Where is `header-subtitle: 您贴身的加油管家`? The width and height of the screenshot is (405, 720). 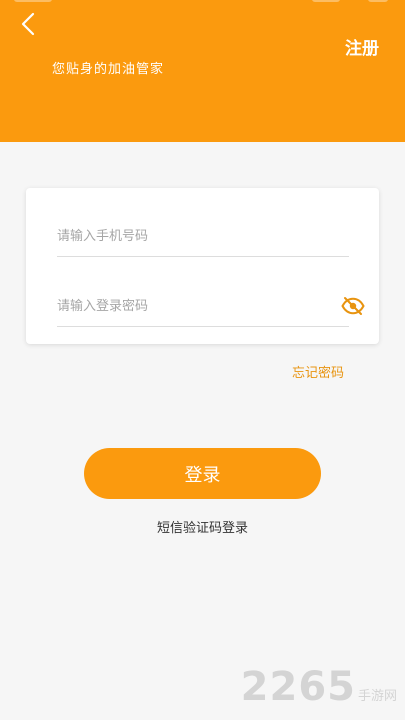
header-subtitle: 您贴身的加油管家 is located at coordinates (108, 69).